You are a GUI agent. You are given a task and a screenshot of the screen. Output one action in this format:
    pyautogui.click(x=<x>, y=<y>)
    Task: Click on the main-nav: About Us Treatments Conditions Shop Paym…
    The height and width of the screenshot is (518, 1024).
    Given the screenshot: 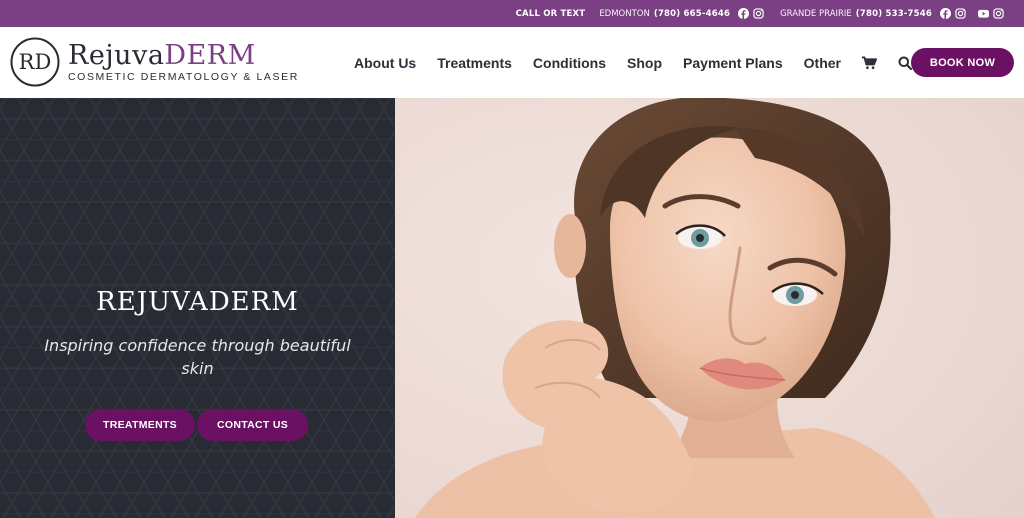 What is the action you would take?
    pyautogui.click(x=643, y=62)
    